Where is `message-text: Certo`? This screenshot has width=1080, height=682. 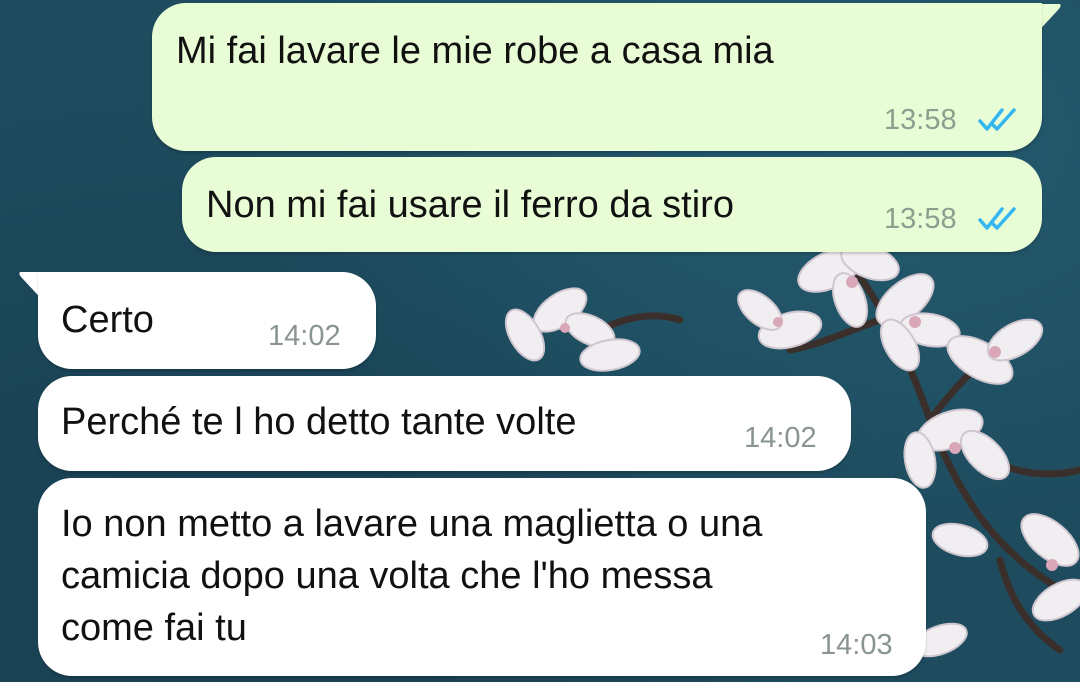 message-text: Certo is located at coordinates (107, 320).